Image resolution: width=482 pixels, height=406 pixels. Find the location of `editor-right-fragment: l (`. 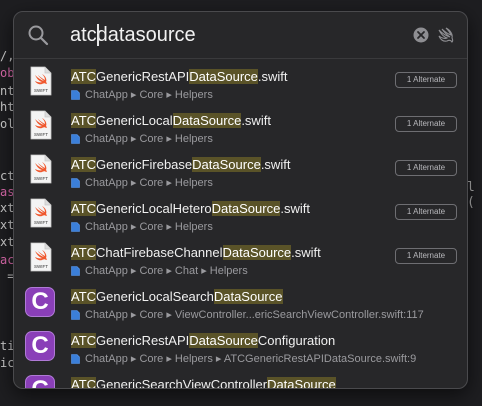

editor-right-fragment: l ( is located at coordinates (471, 195).